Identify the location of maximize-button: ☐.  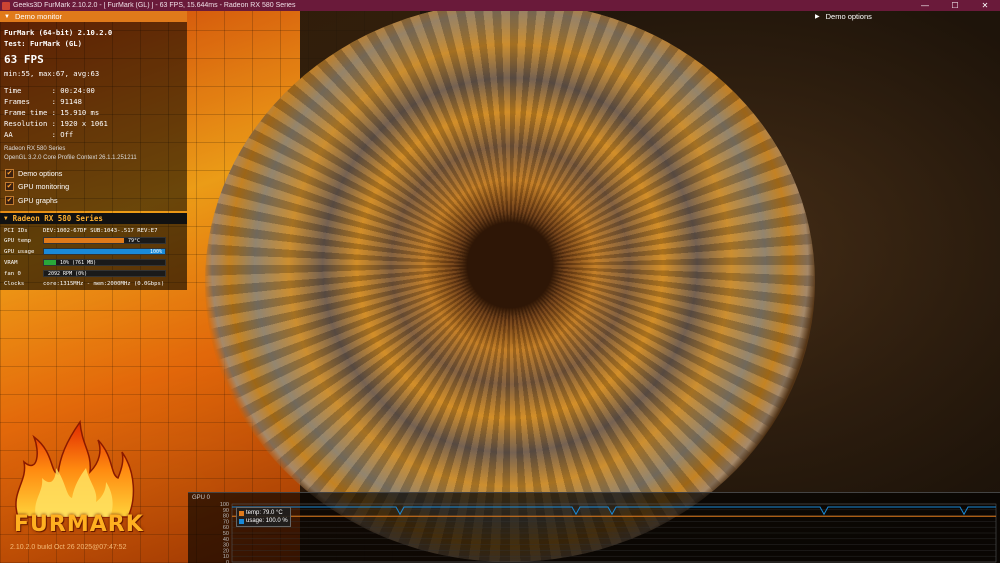
(955, 5).